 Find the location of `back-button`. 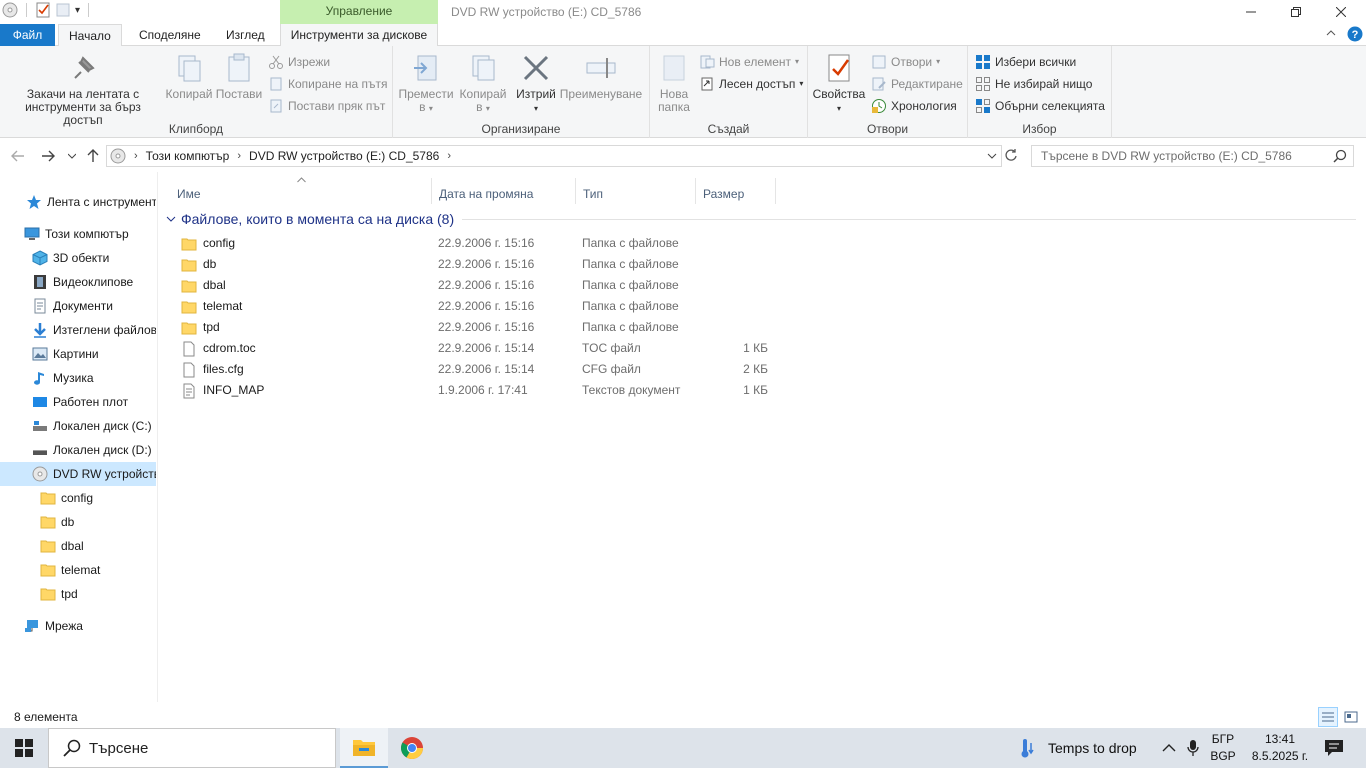

back-button is located at coordinates (18, 156).